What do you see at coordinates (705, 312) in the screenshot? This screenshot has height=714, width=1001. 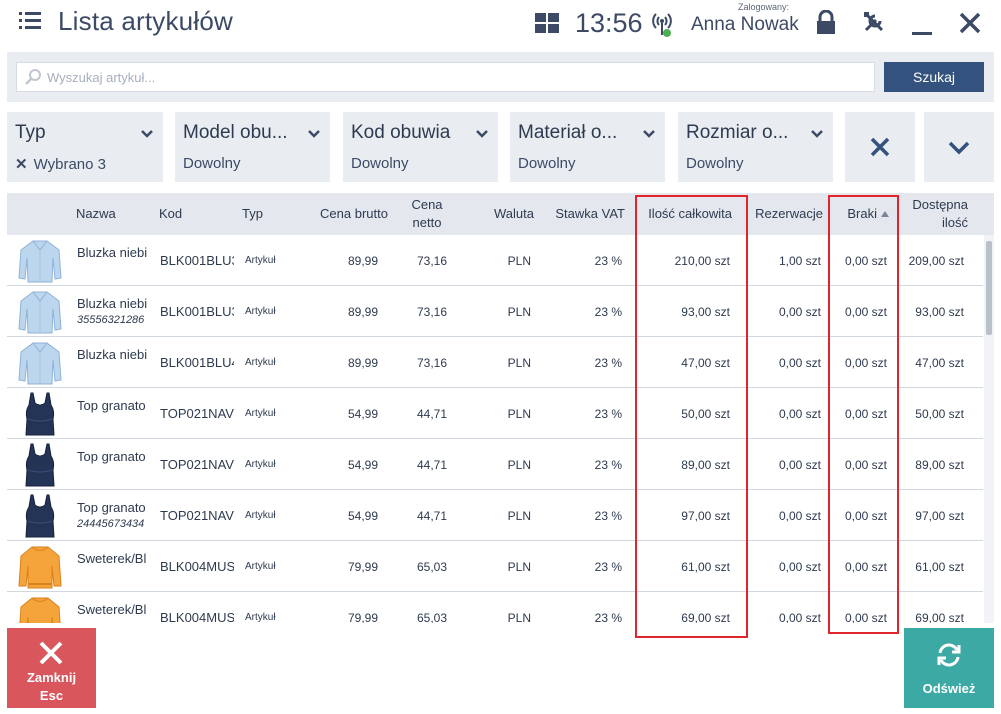 I see `cell-total-qty: 93,00 szt` at bounding box center [705, 312].